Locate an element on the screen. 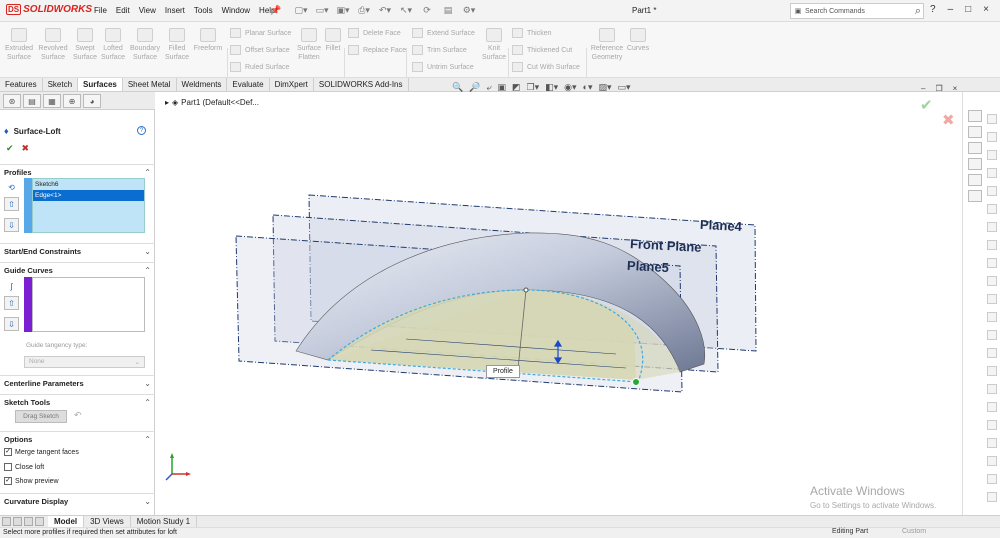 This screenshot has width=1000, height=538. cut-with-surface-button: Cut With Surface is located at coordinates (546, 67).